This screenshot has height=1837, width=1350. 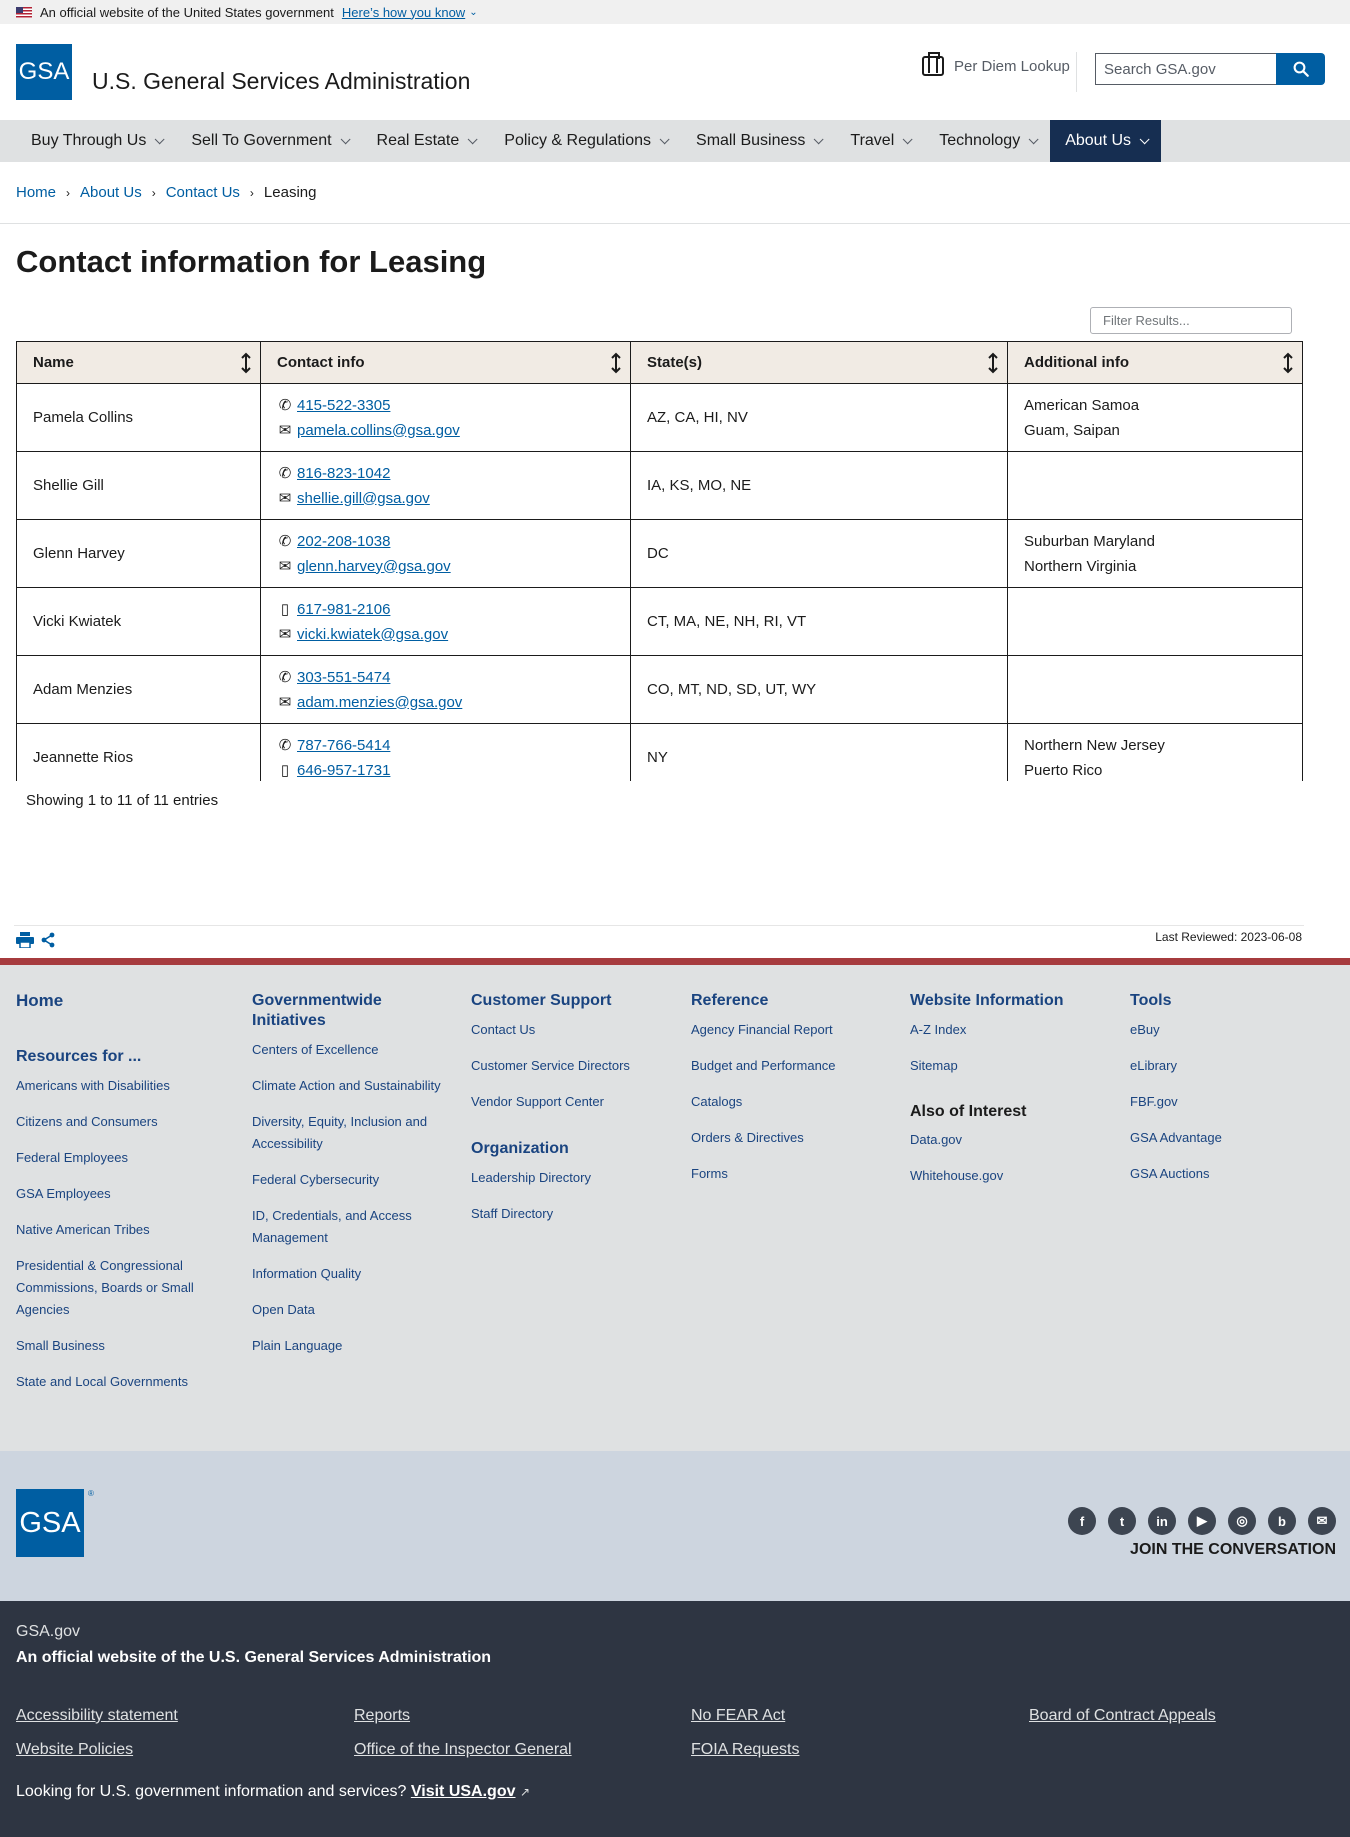 What do you see at coordinates (347, 1227) in the screenshot?
I see `footer-link: ID, Credentials, and Access Management` at bounding box center [347, 1227].